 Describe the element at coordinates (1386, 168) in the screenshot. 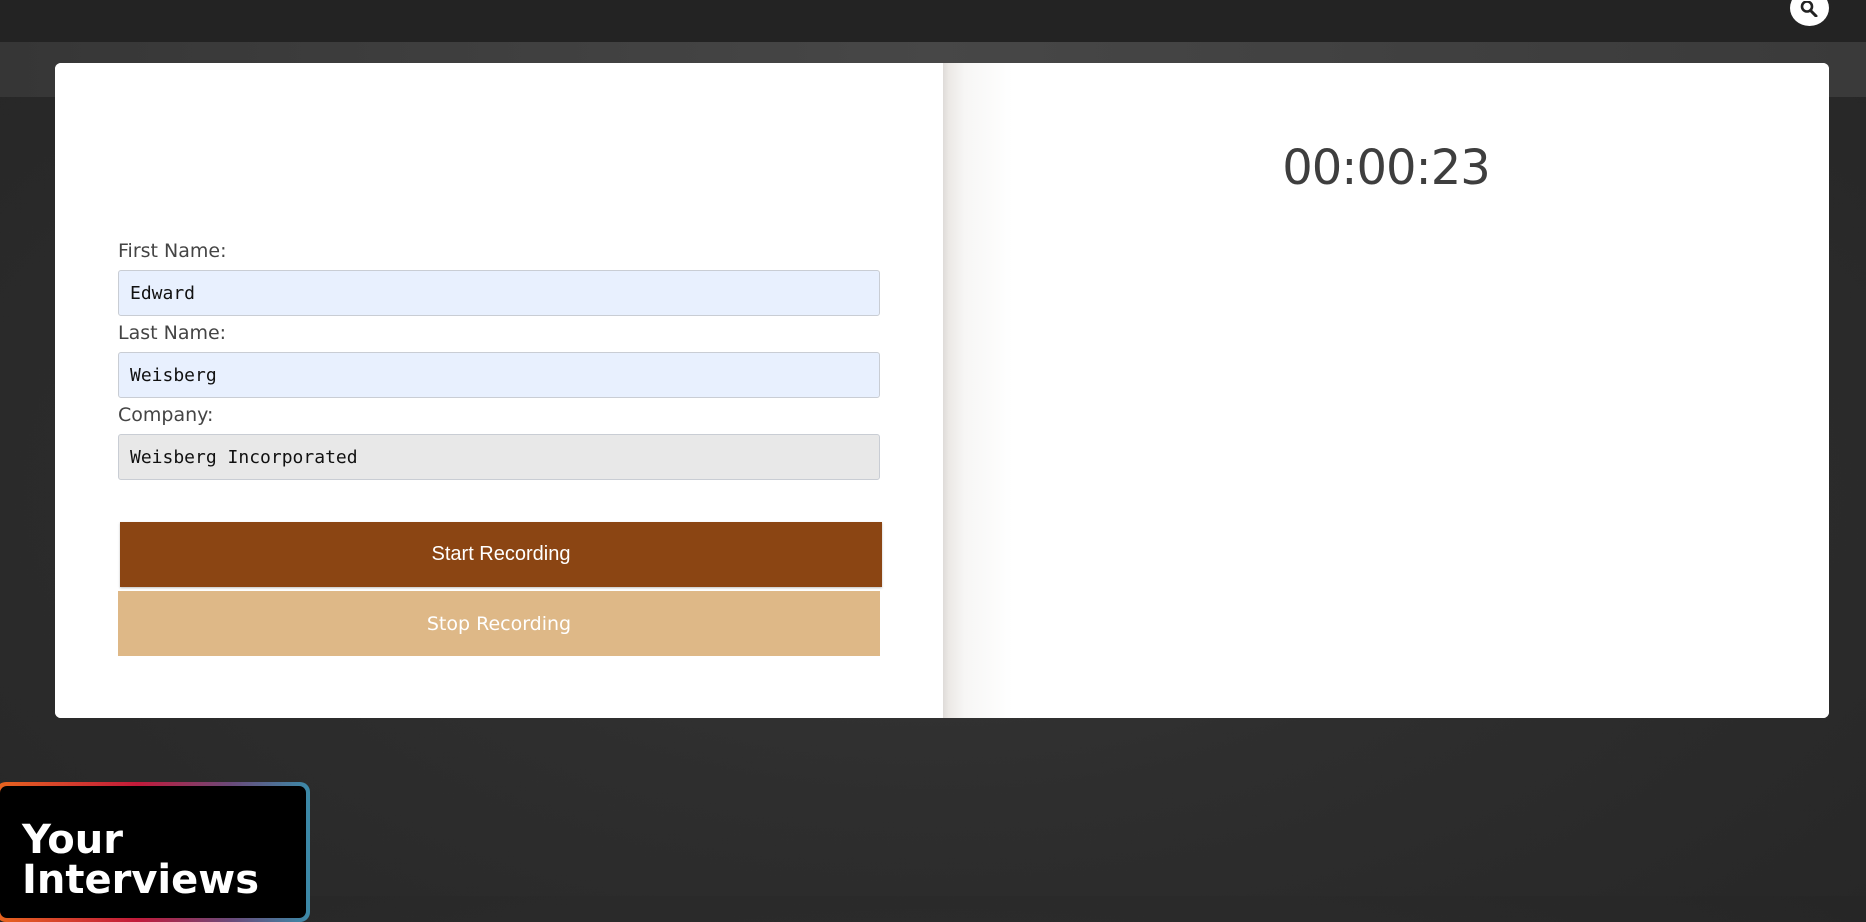

I see `recording-timer: 00:00:23` at that location.